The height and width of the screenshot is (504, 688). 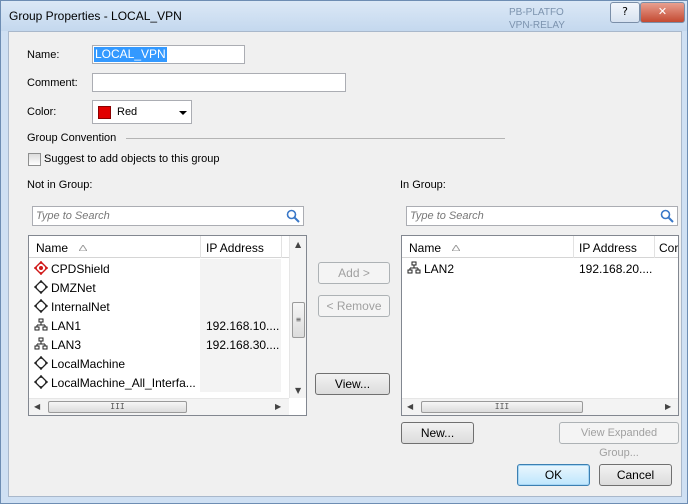 I want to click on add-button: Add >, so click(x=354, y=273).